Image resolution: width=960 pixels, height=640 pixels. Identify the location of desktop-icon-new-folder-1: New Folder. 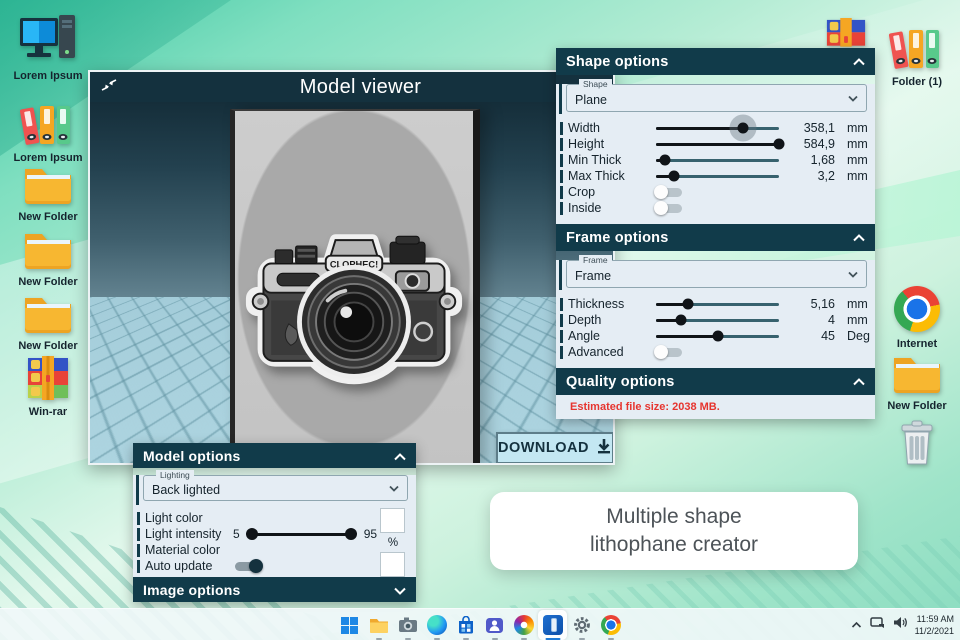
(48, 193).